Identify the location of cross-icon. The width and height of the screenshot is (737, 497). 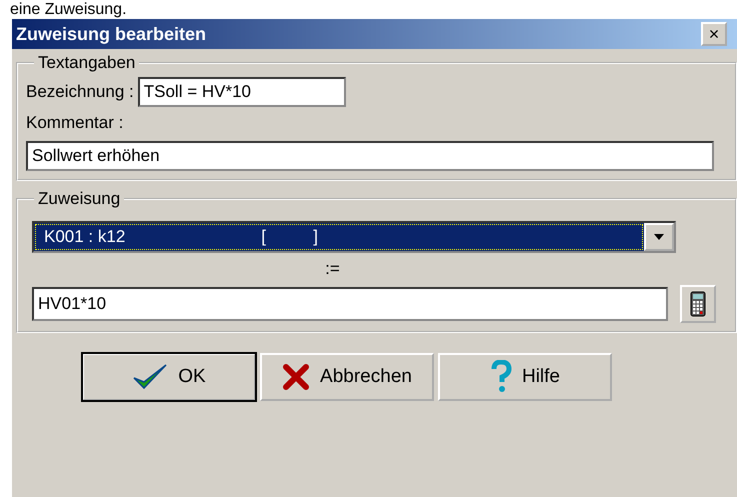
(296, 377).